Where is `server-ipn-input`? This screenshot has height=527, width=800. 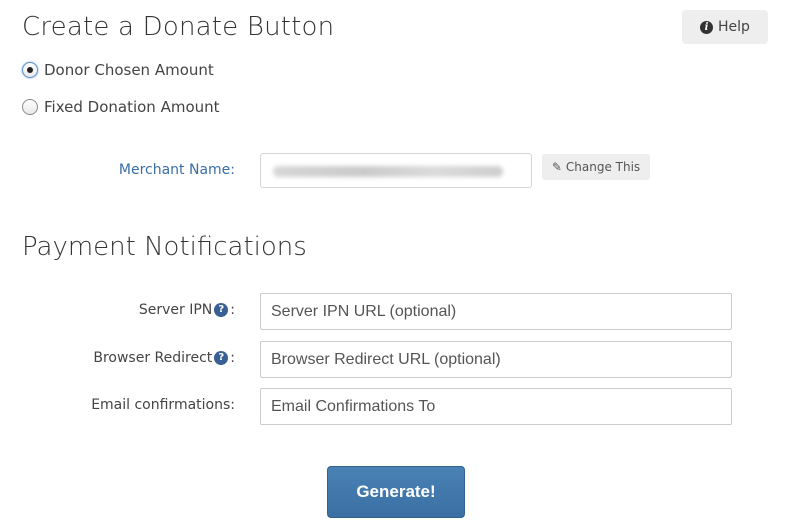 server-ipn-input is located at coordinates (496, 311).